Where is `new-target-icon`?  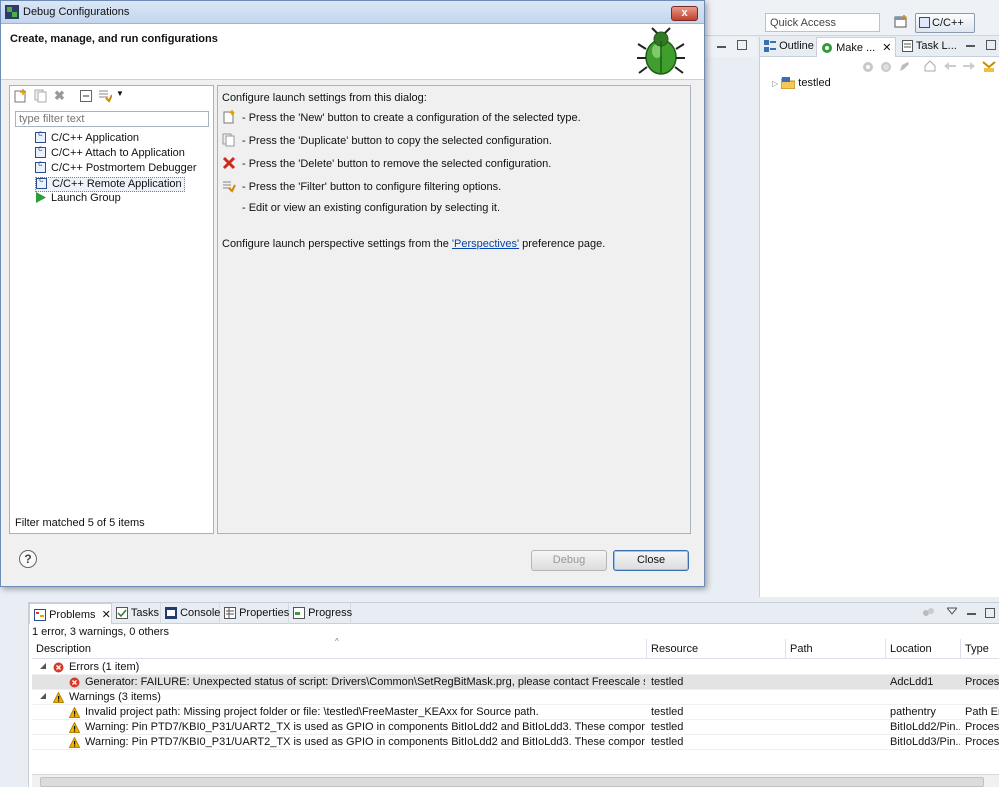
new-target-icon is located at coordinates (886, 67).